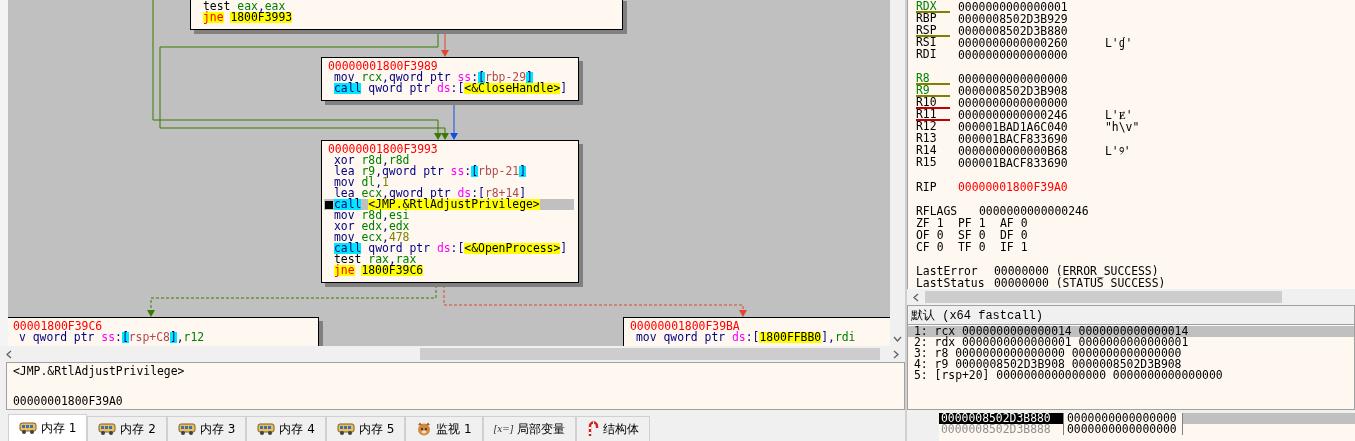 The height and width of the screenshot is (441, 1355). Describe the element at coordinates (965, 235) in the screenshot. I see `flag-name: SF` at that location.